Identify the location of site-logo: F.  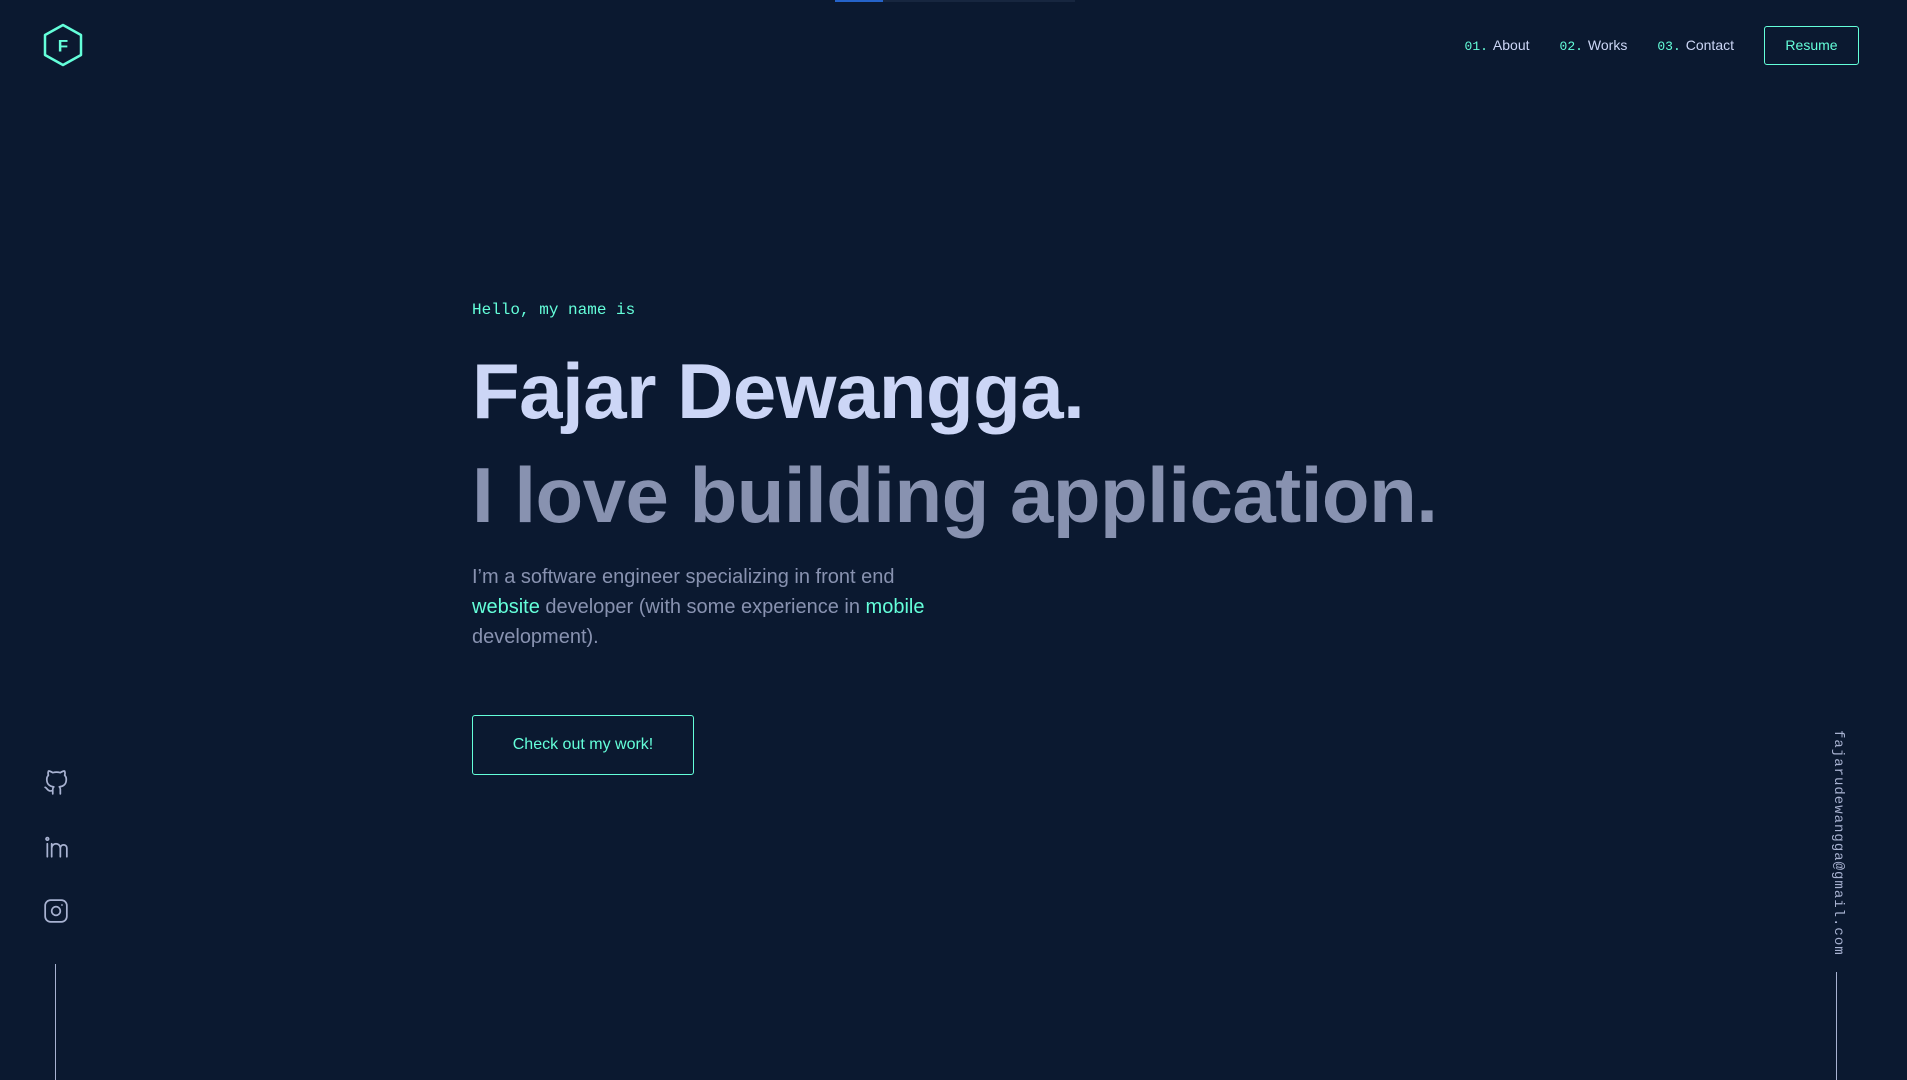
(63, 45).